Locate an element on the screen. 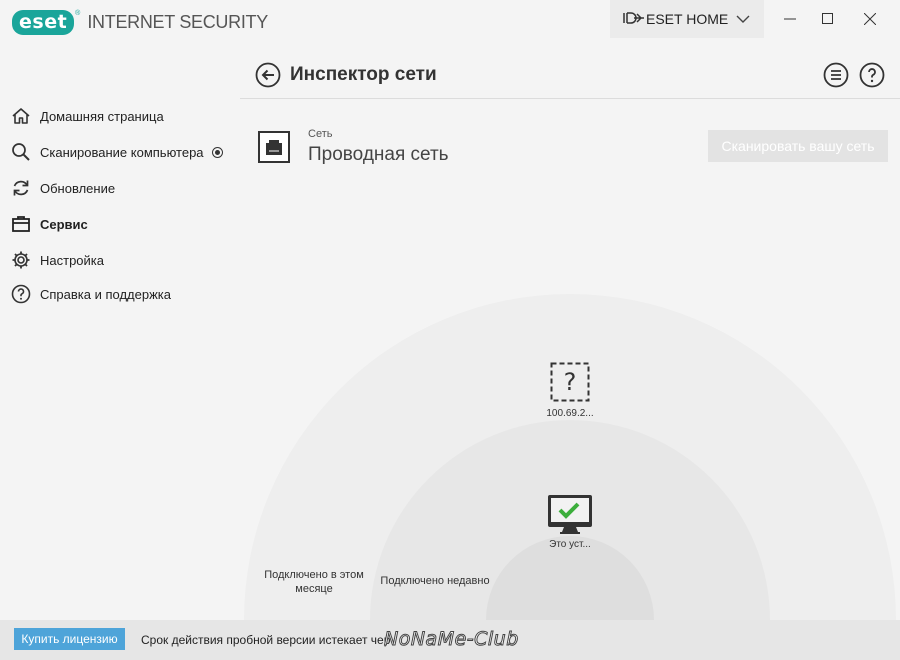 The height and width of the screenshot is (660, 900). scan-network-button: Сканировать вашу сеть is located at coordinates (798, 146).